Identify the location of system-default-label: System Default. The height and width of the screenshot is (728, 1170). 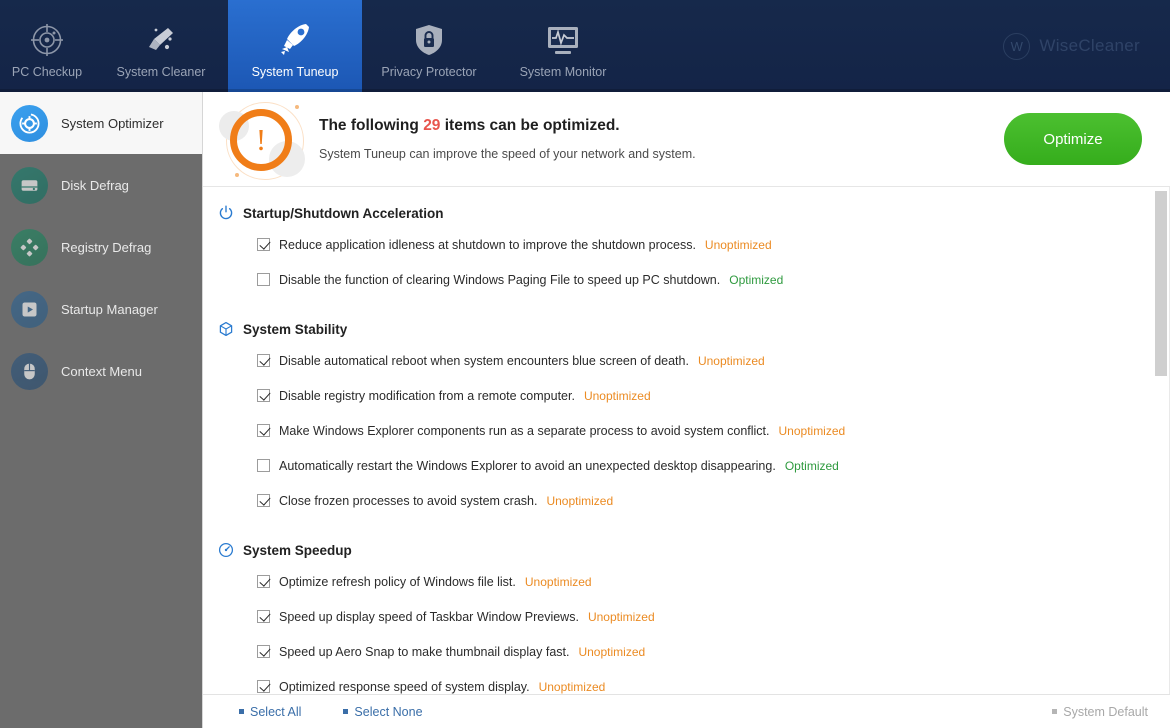
(1105, 711).